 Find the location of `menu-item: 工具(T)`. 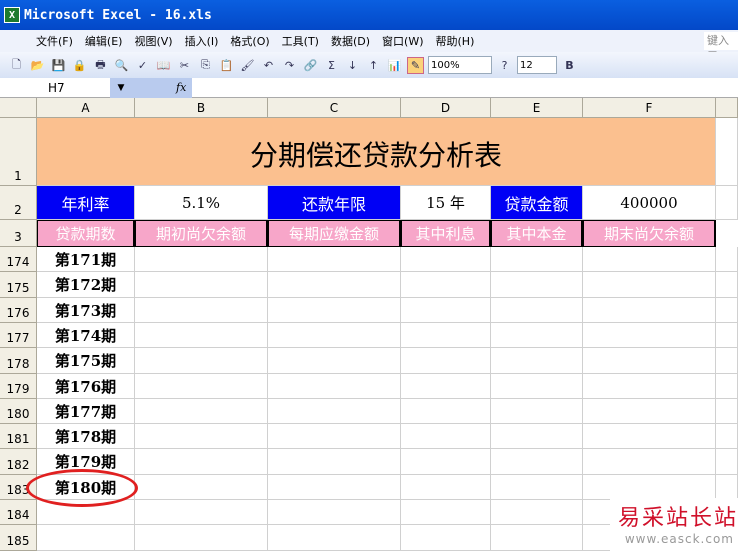

menu-item: 工具(T) is located at coordinates (300, 41).